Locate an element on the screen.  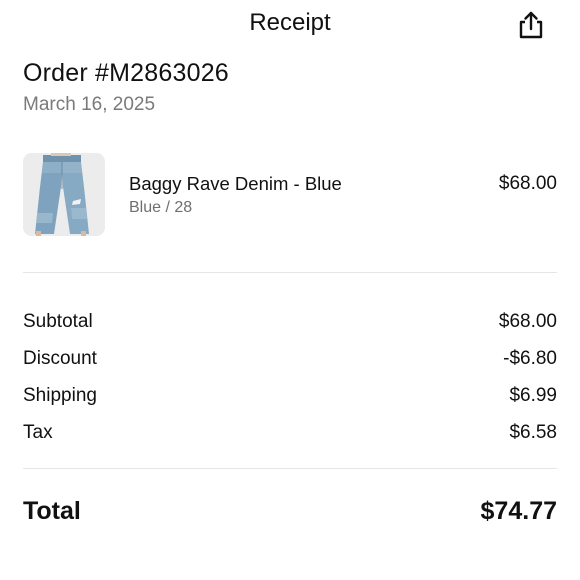
share-icon is located at coordinates (531, 25).